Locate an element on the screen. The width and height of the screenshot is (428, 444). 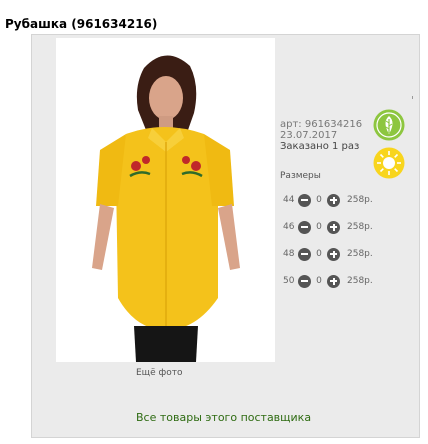
size-value: 50 is located at coordinates (289, 281).